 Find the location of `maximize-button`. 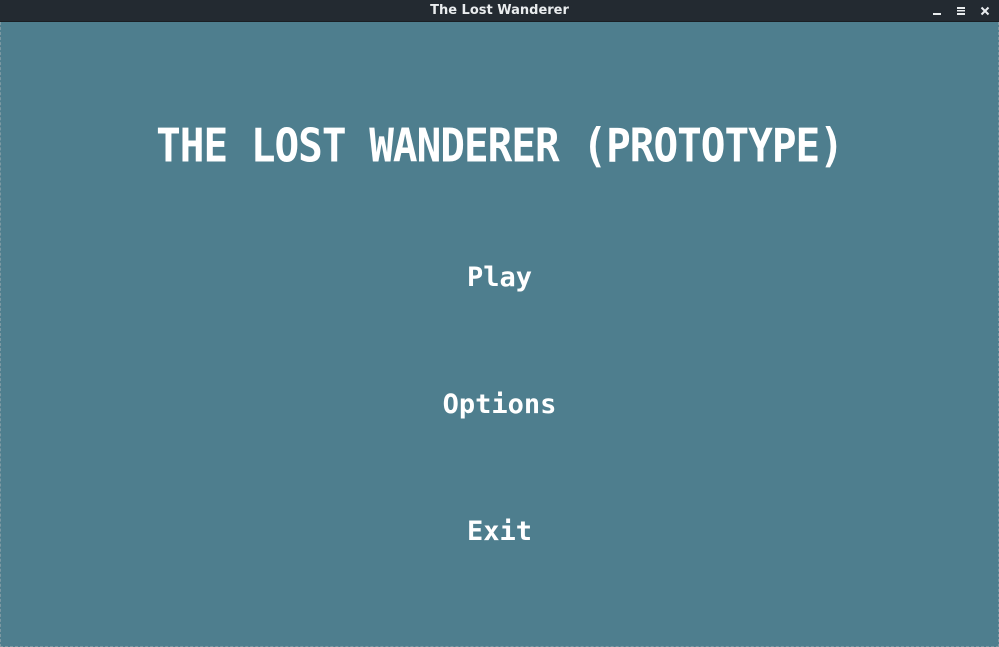

maximize-button is located at coordinates (961, 11).